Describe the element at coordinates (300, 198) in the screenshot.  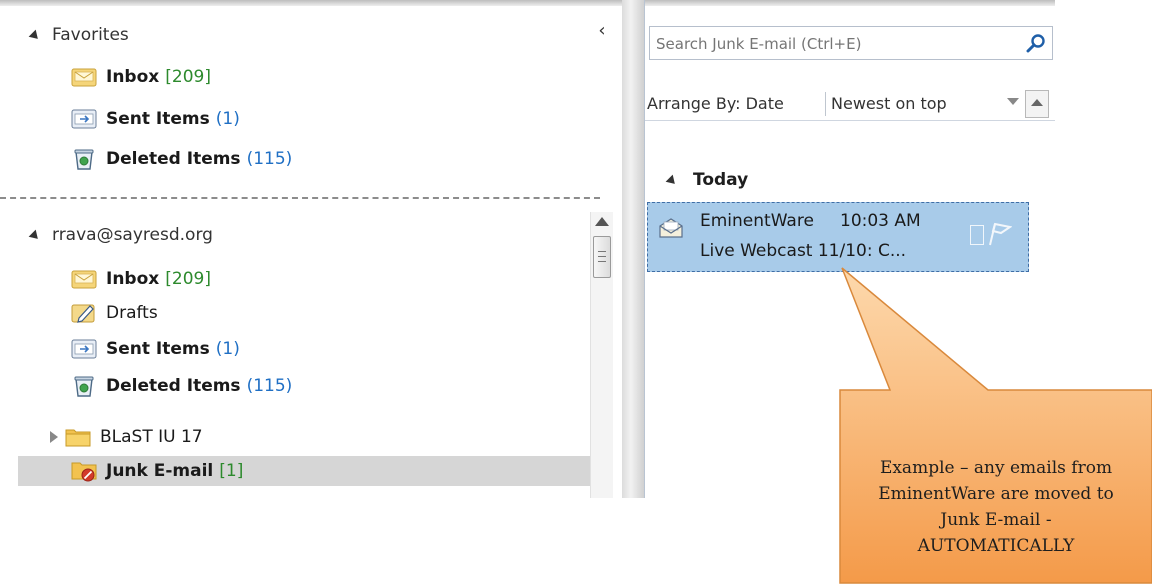
I see `section-separator` at that location.